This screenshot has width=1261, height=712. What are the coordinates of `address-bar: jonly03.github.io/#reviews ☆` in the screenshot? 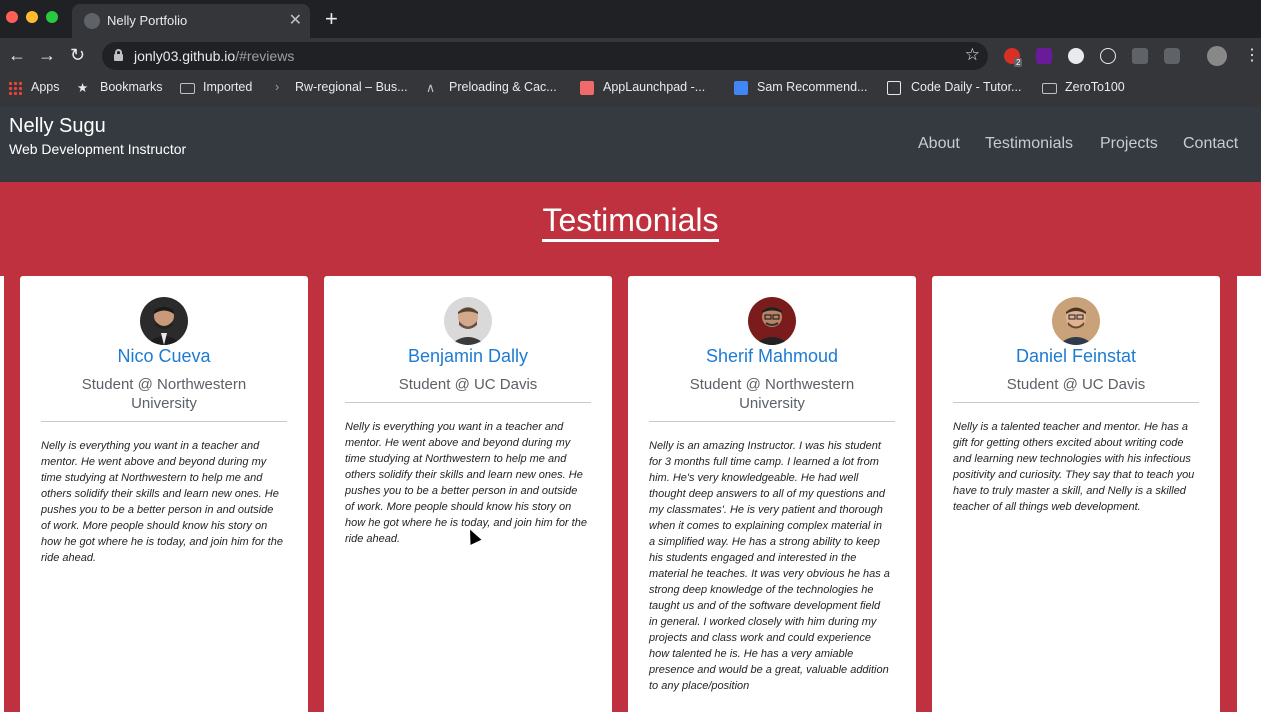 It's located at (545, 56).